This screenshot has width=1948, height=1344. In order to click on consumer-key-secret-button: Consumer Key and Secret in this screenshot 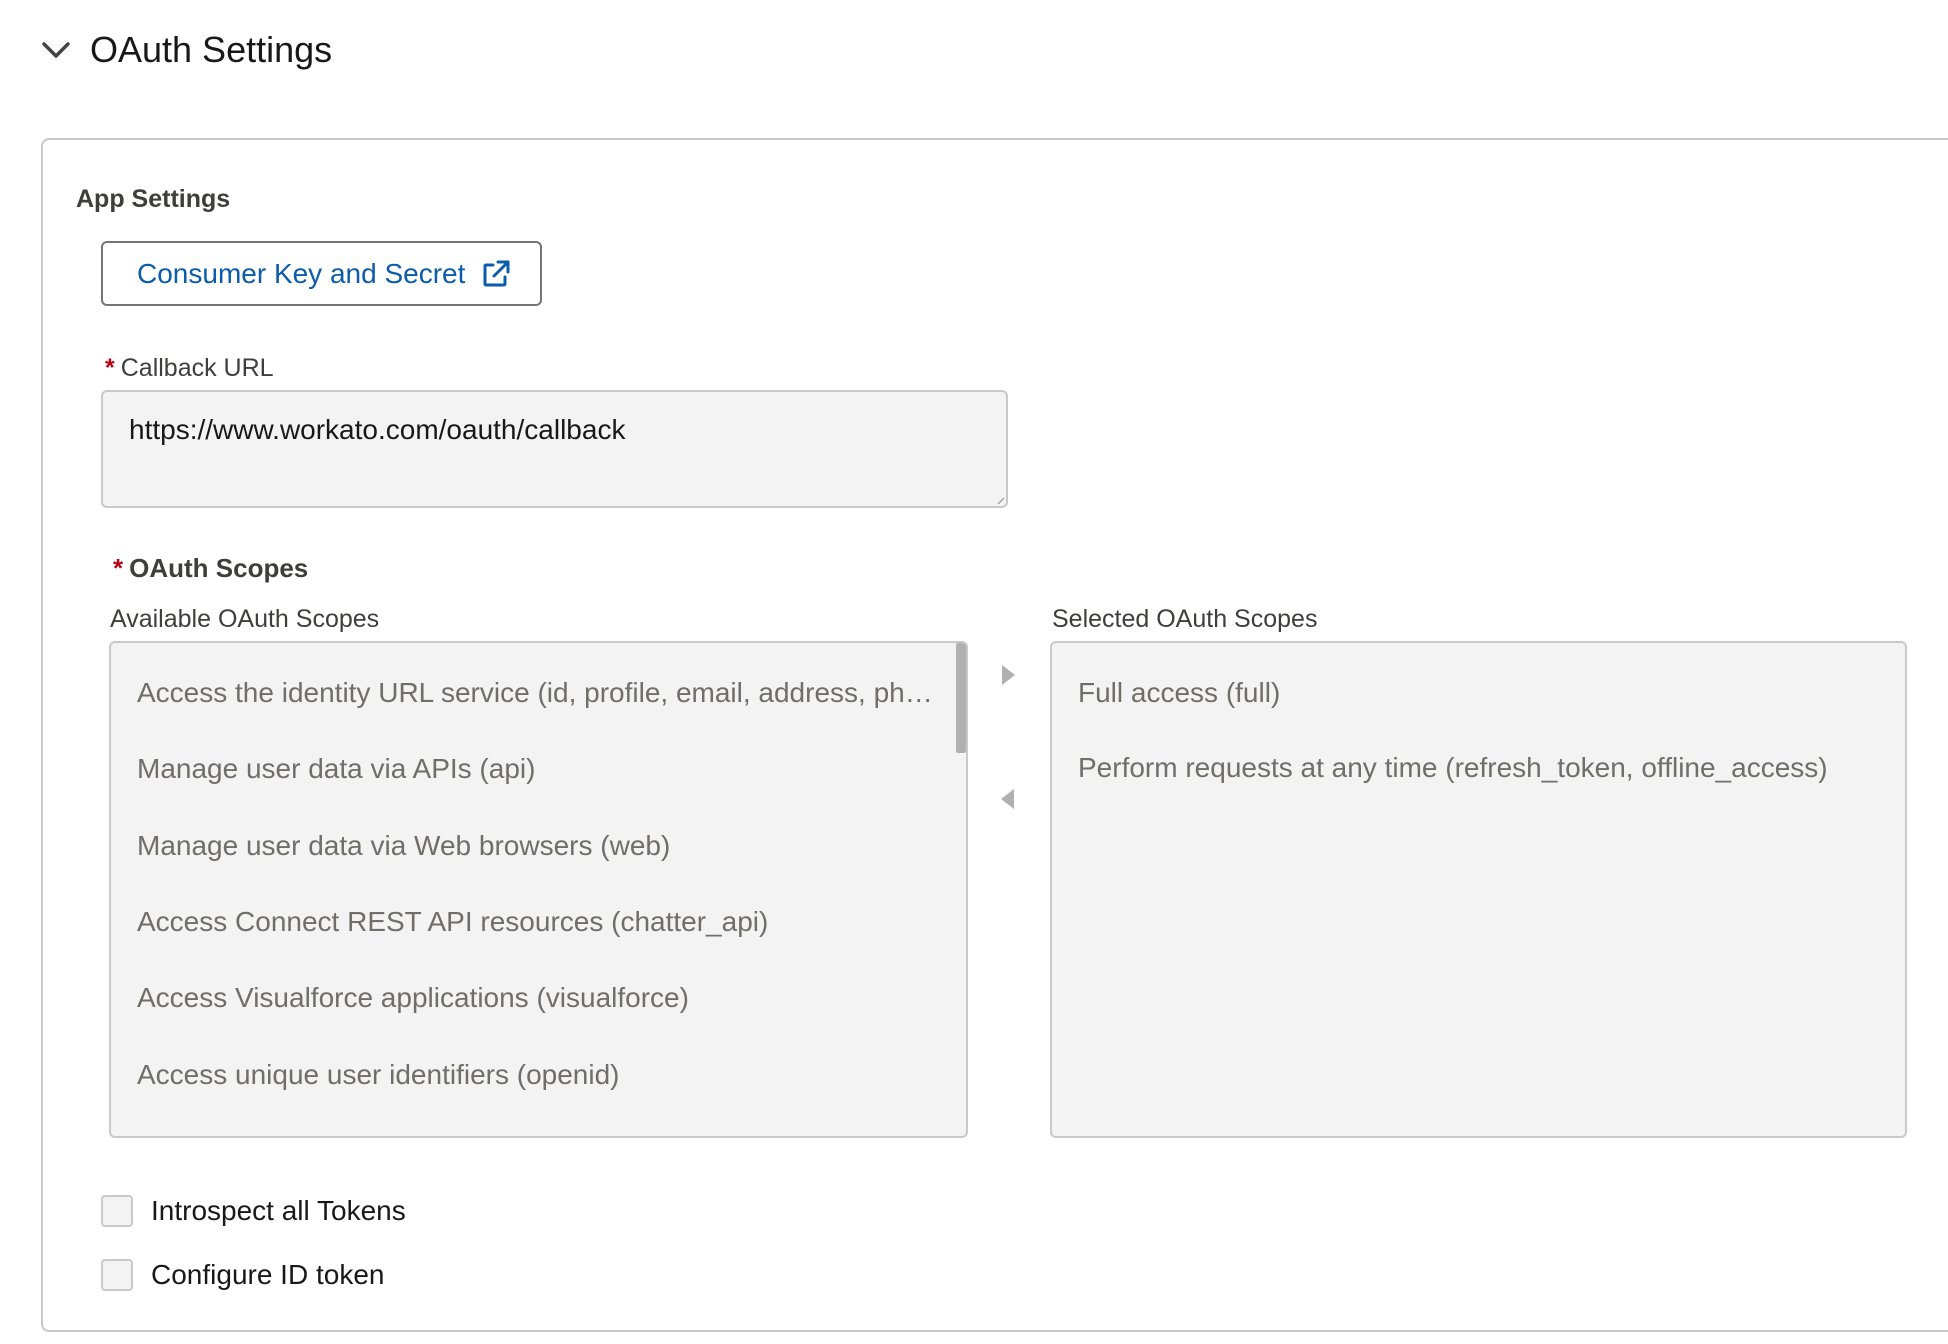, I will do `click(321, 273)`.